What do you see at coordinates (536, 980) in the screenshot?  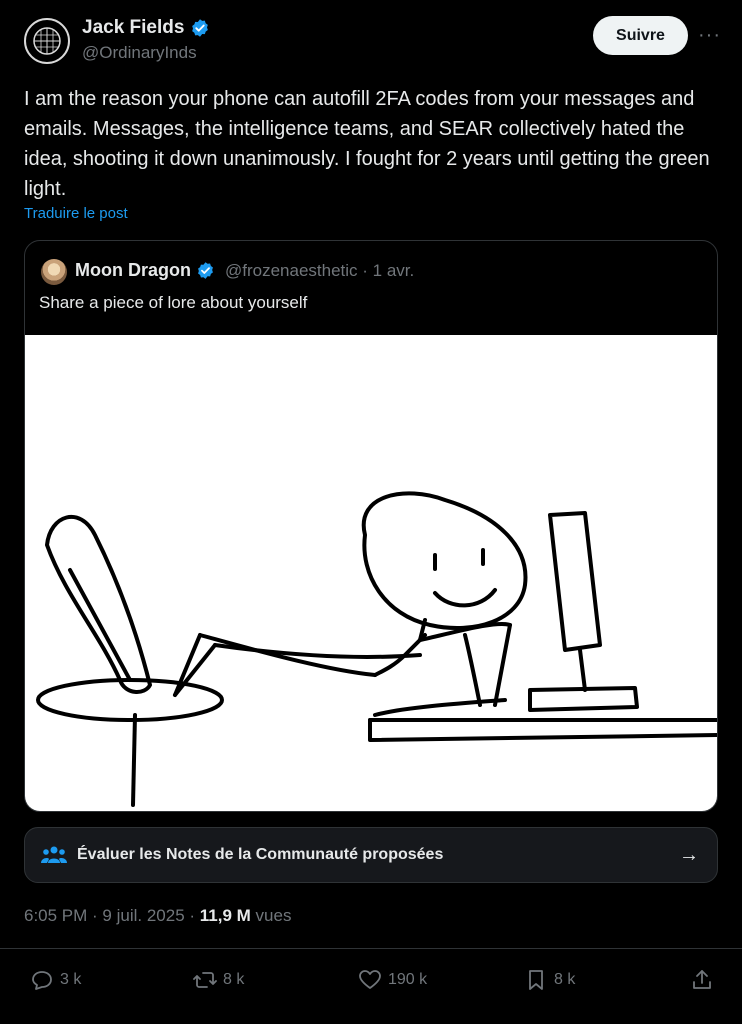 I see `bookmark-icon` at bounding box center [536, 980].